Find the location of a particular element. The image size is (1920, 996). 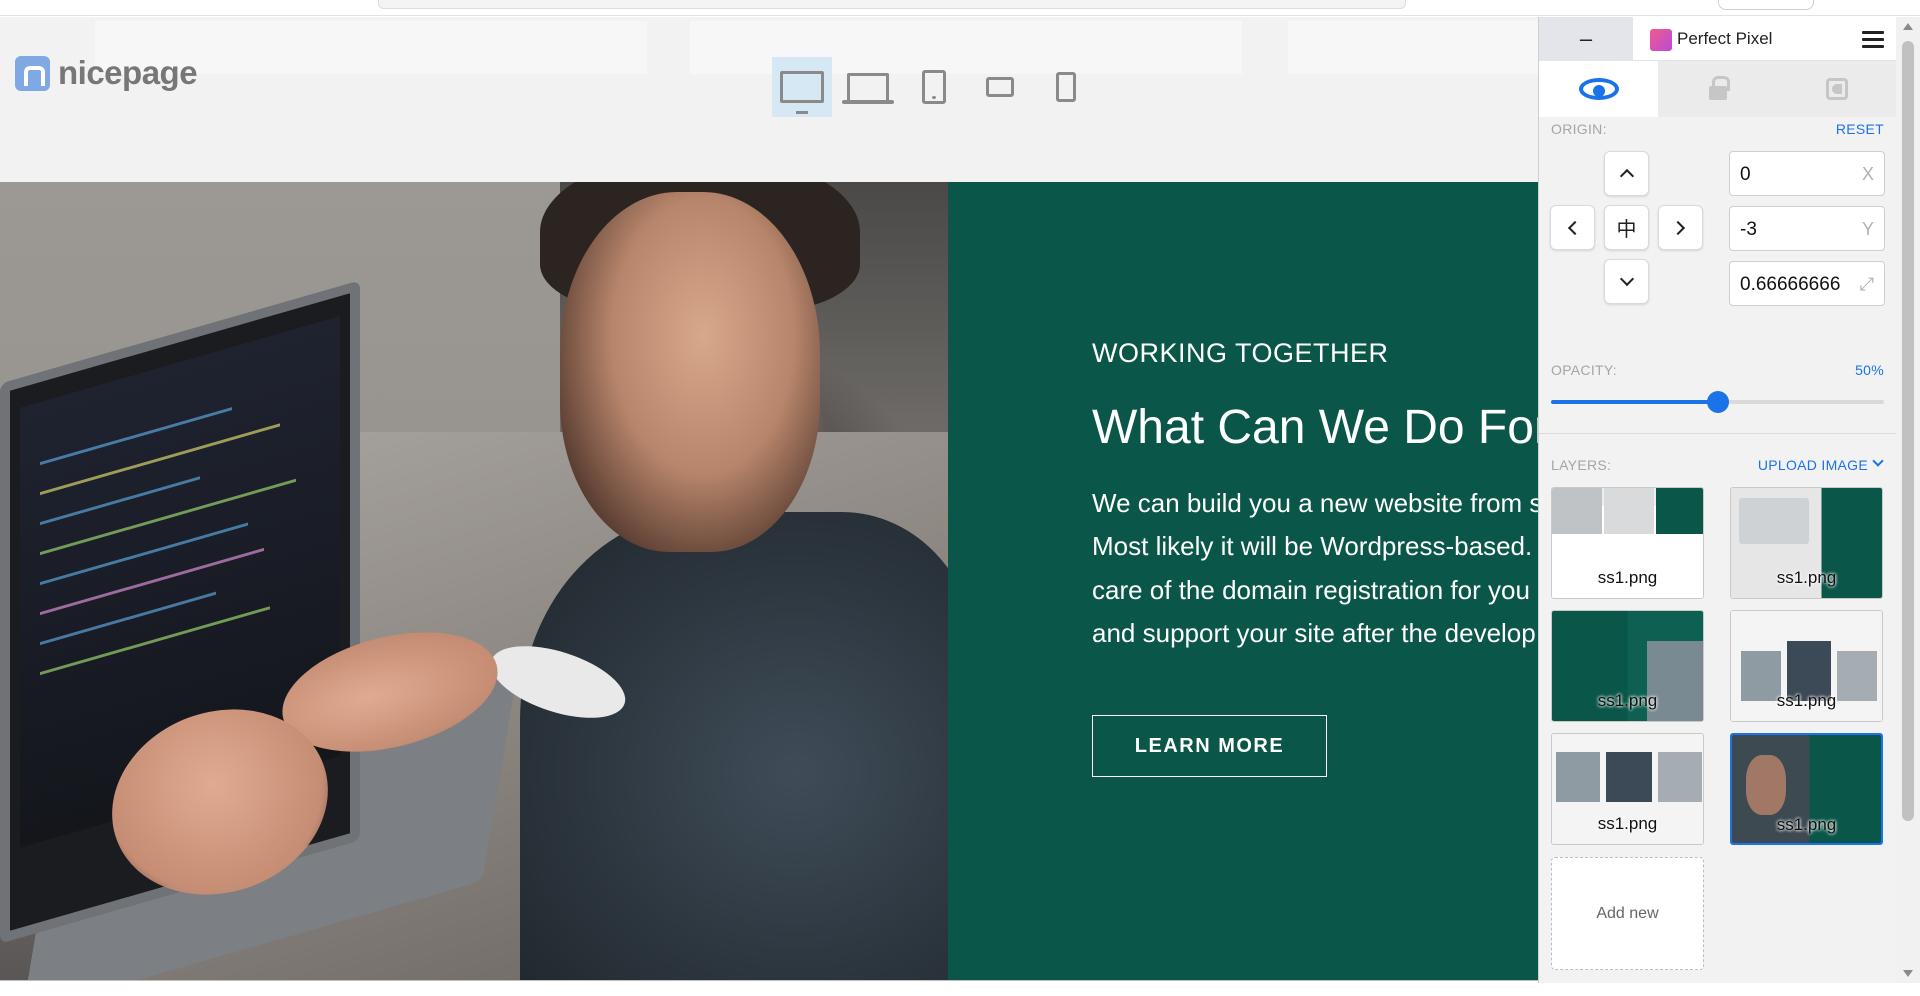

opacity-slider is located at coordinates (1717, 402).